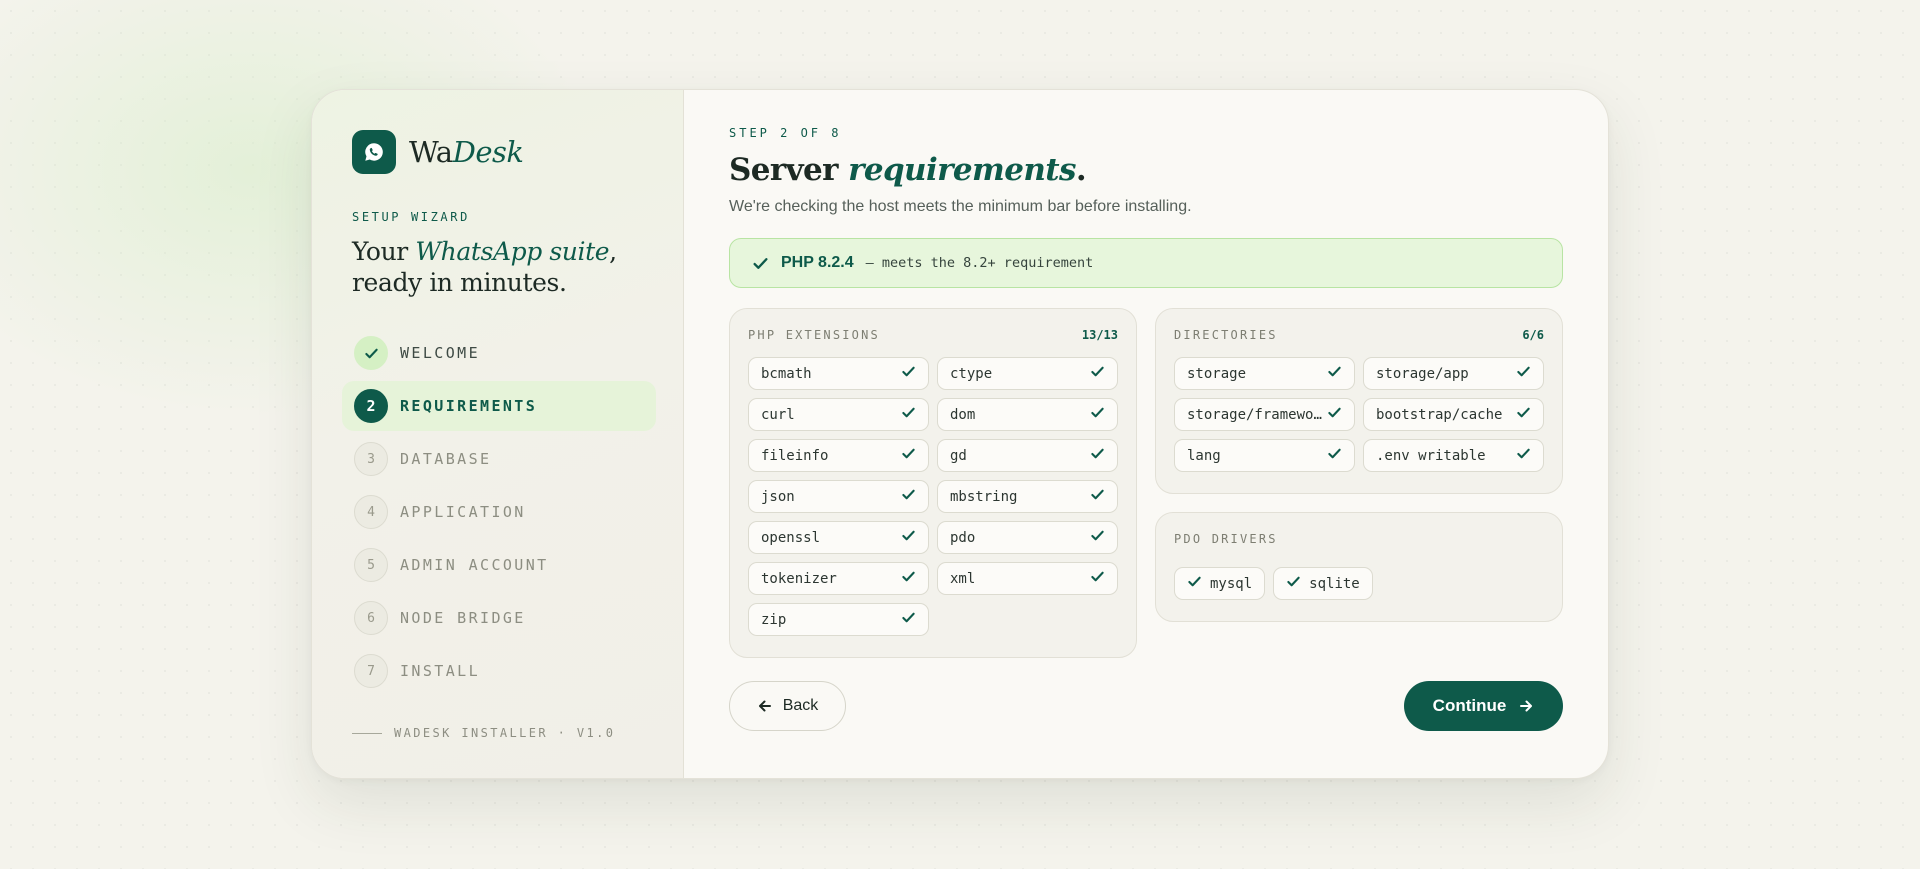  What do you see at coordinates (786, 373) in the screenshot?
I see `extension-item-label: bcmath` at bounding box center [786, 373].